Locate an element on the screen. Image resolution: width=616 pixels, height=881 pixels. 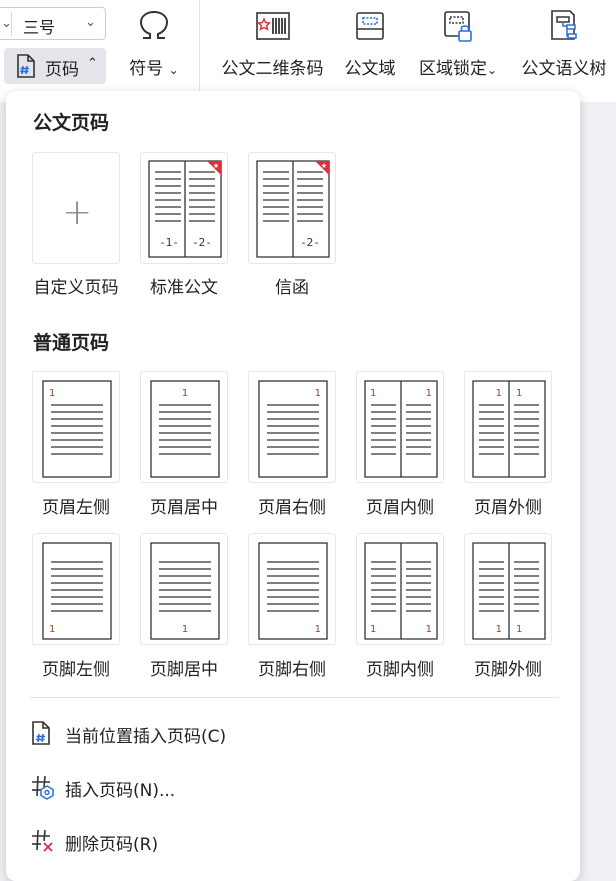
letter-option: ★ -2- is located at coordinates (292, 208).